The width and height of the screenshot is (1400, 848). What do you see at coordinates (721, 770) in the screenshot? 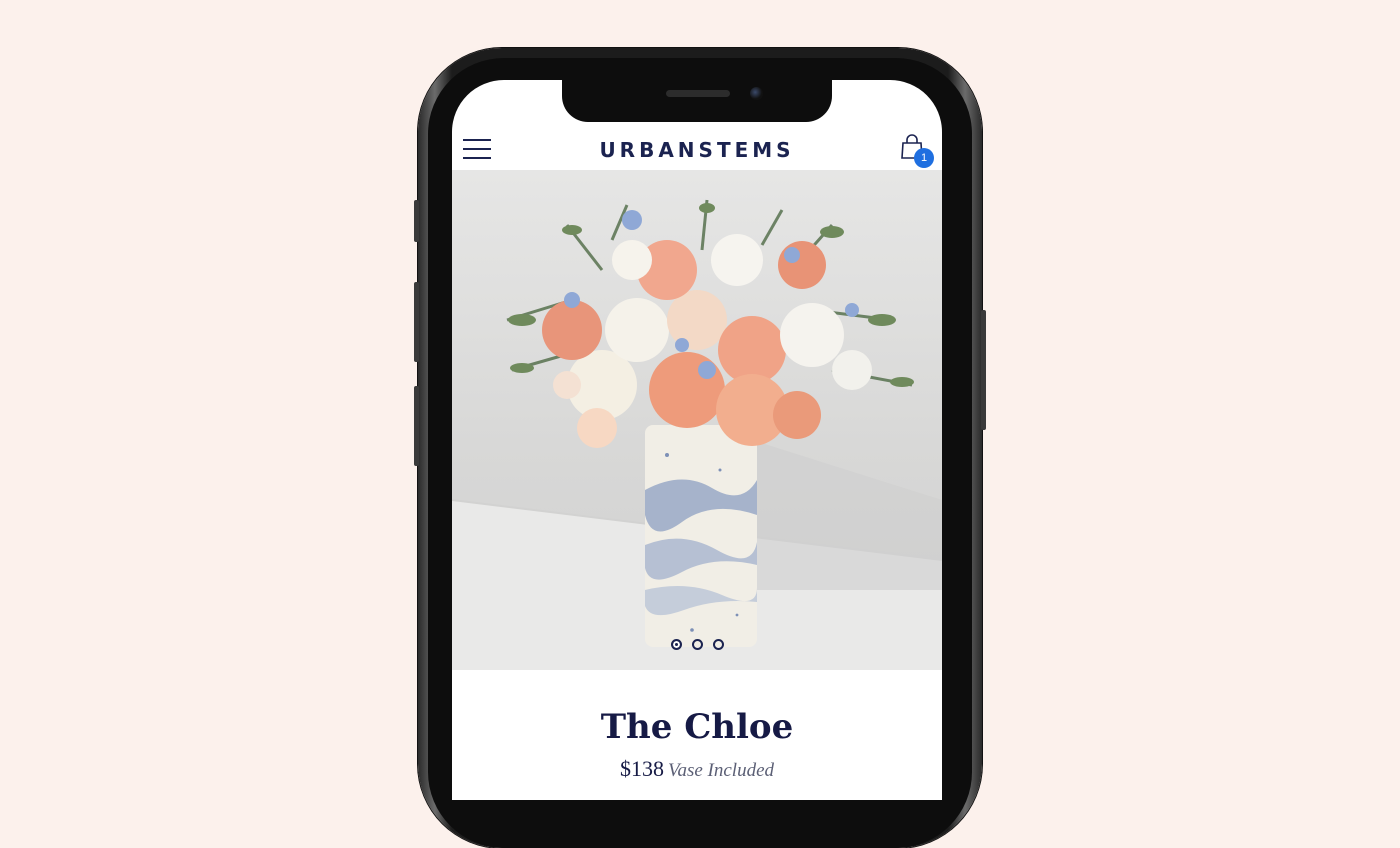
I see `product-price-note: Vase Included` at bounding box center [721, 770].